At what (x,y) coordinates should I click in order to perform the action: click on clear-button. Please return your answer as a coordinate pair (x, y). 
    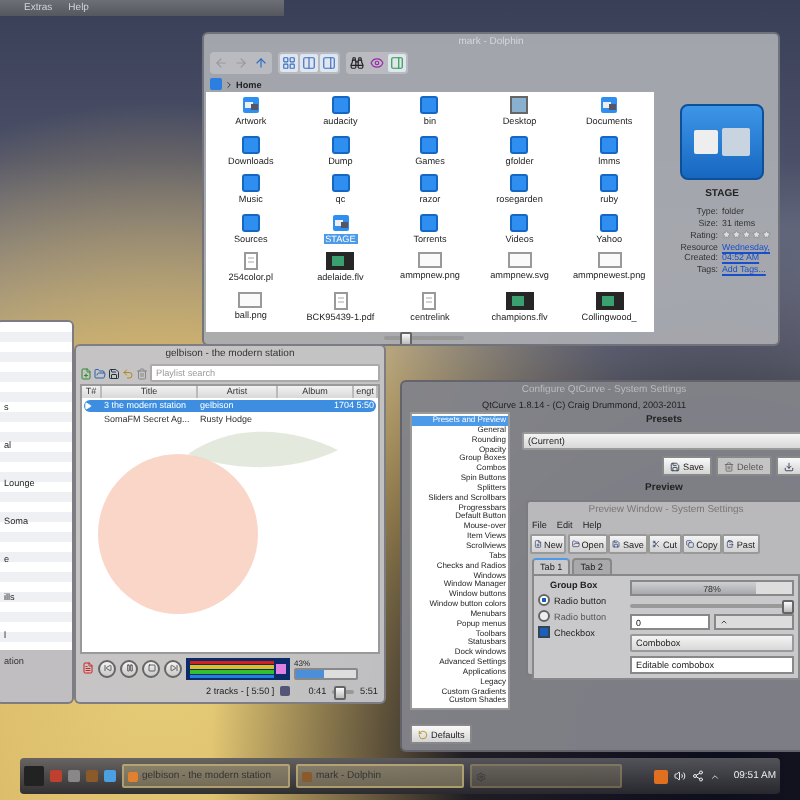
    Looking at the image, I should click on (142, 373).